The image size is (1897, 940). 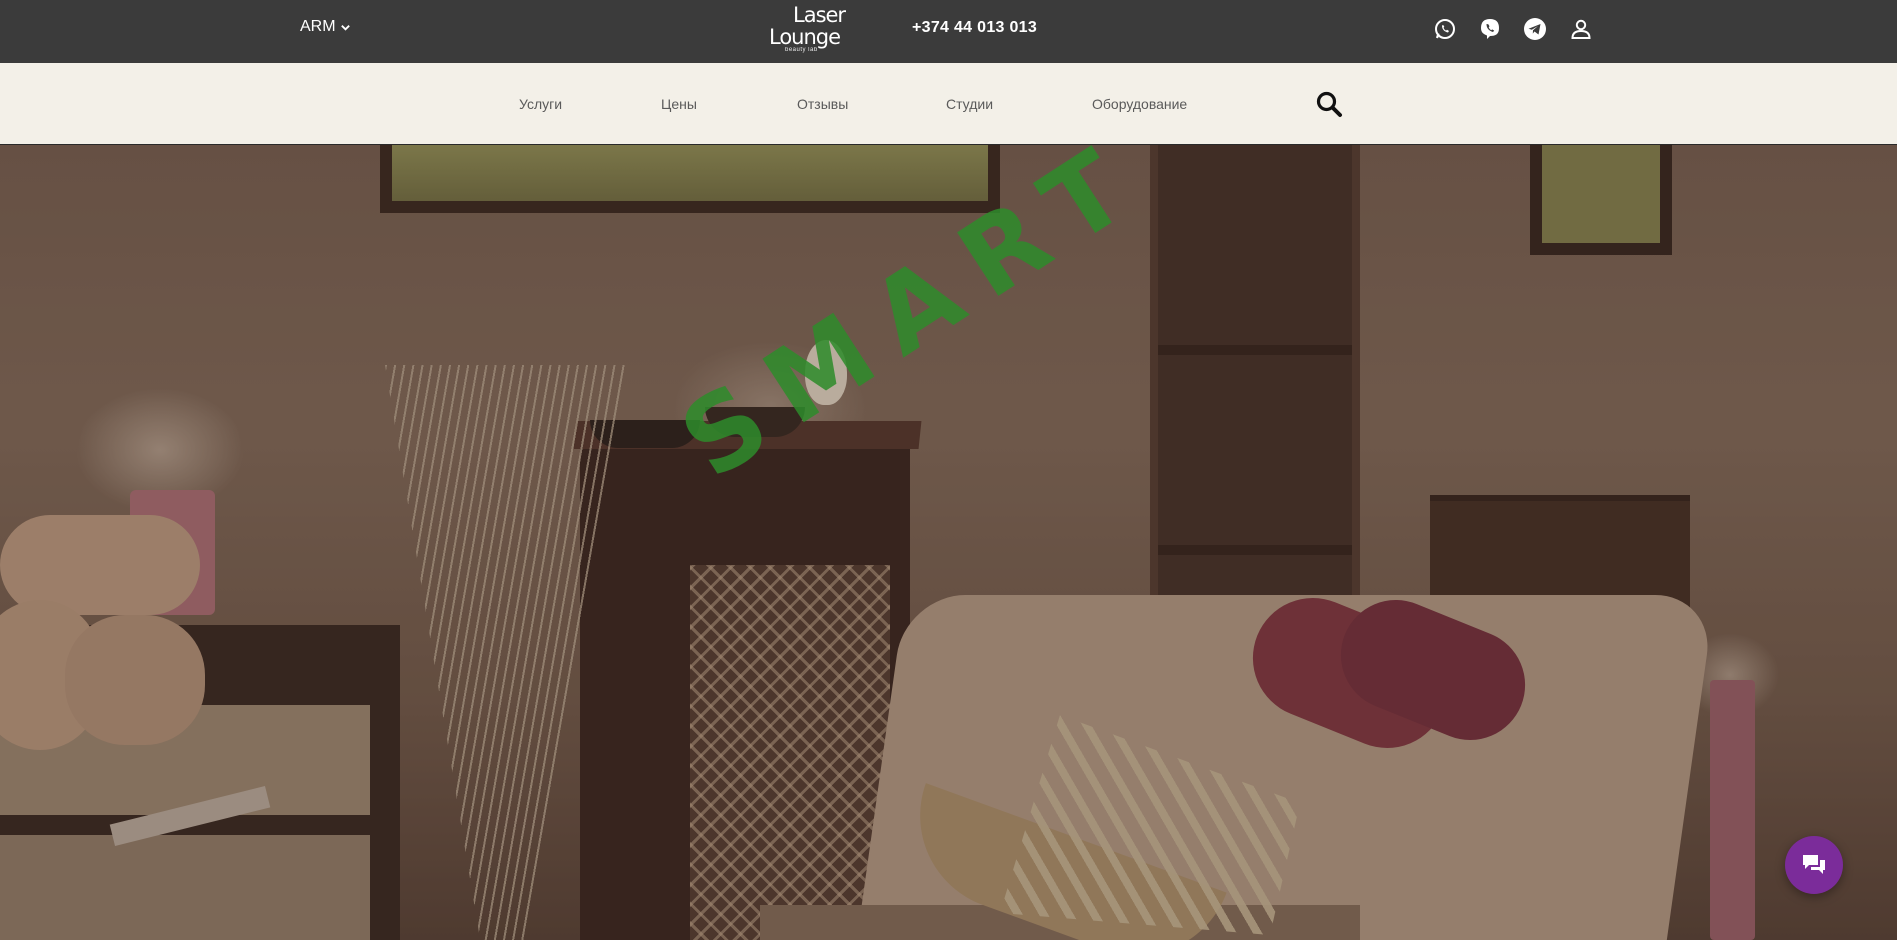 I want to click on chevron-down-icon, so click(x=345, y=27).